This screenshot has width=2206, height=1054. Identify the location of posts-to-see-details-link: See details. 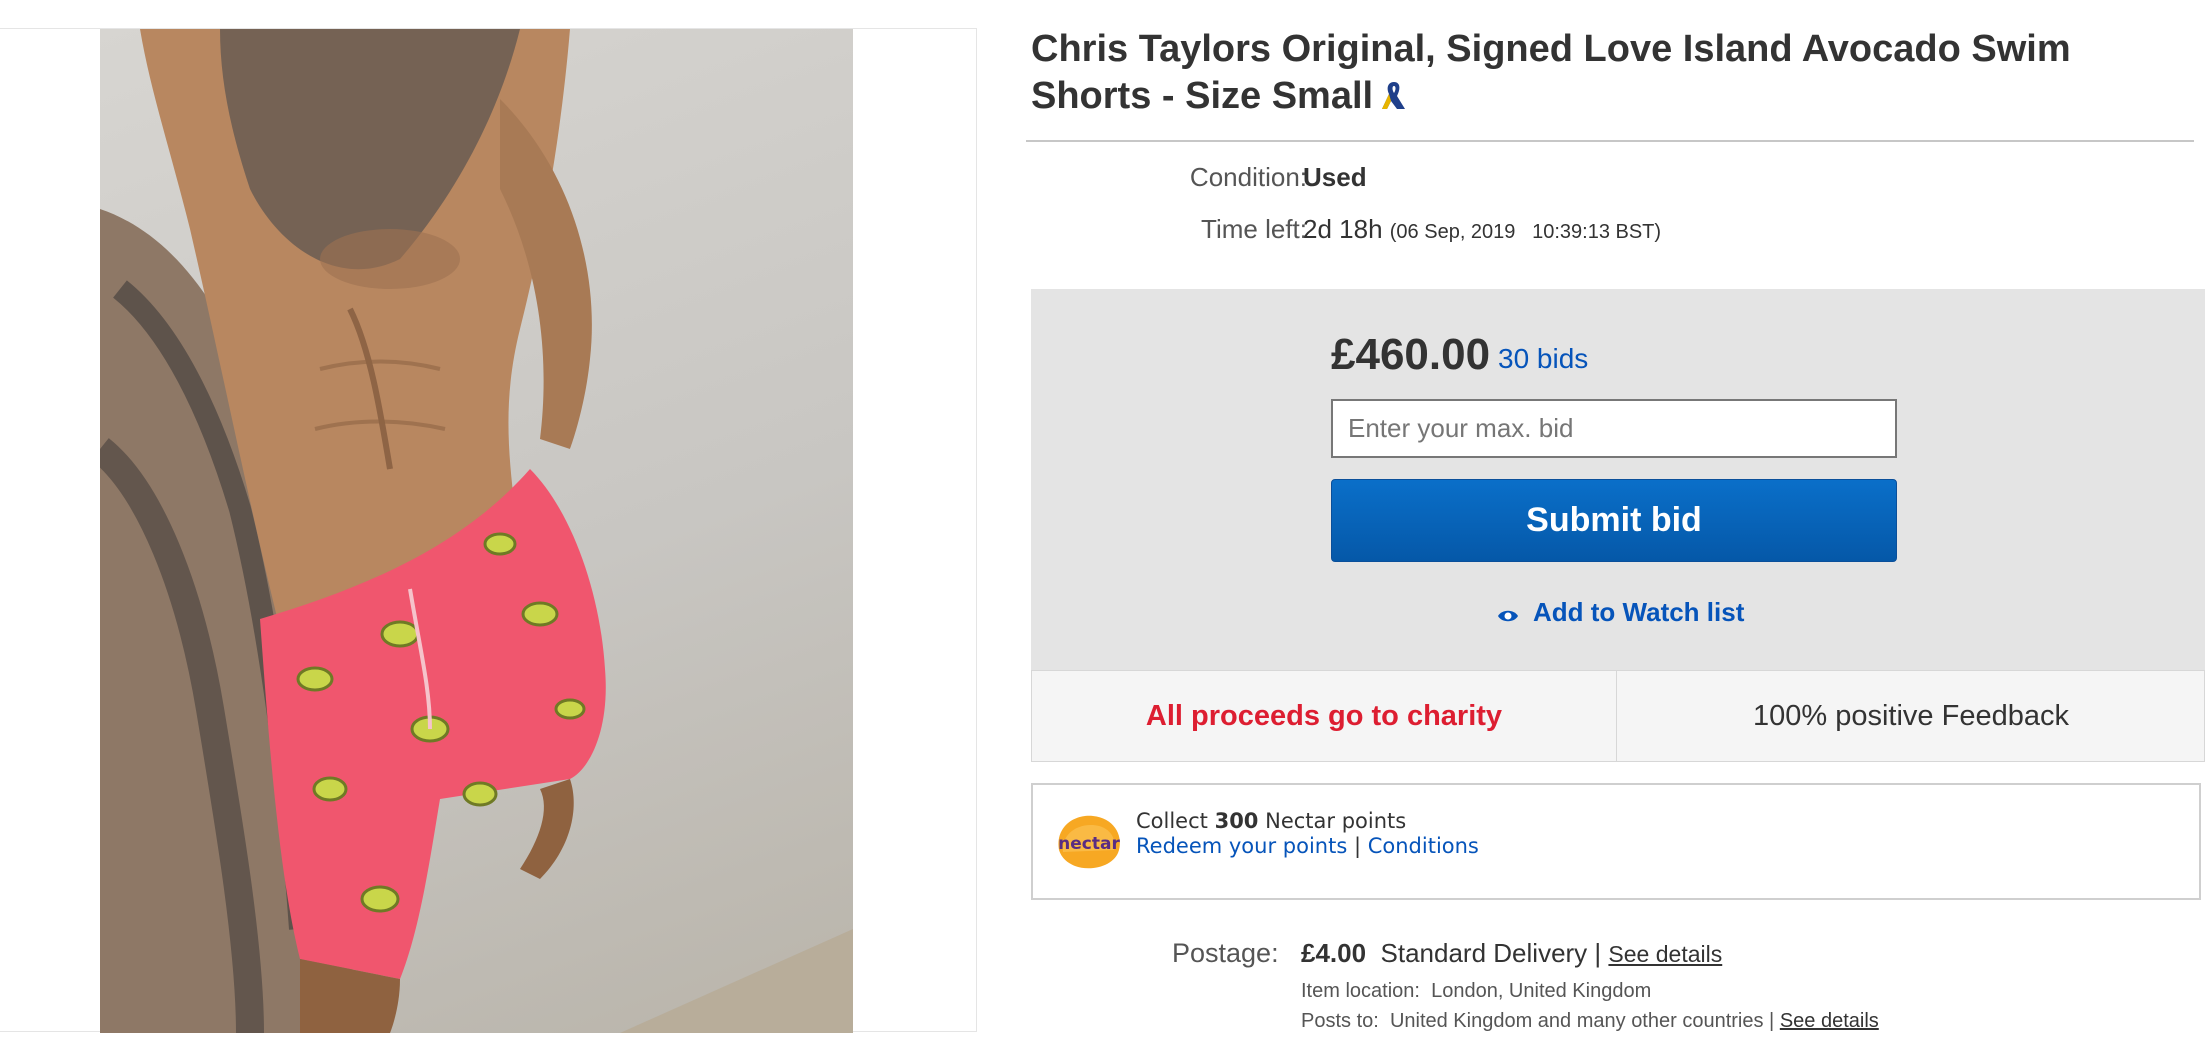
(1829, 1021).